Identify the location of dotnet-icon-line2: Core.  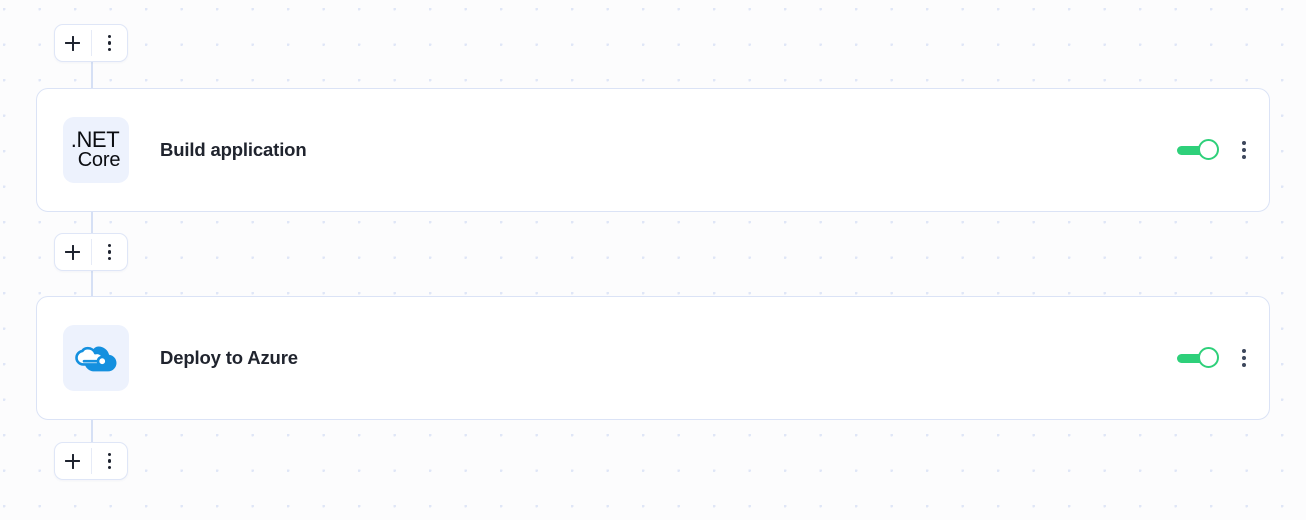
(99, 159).